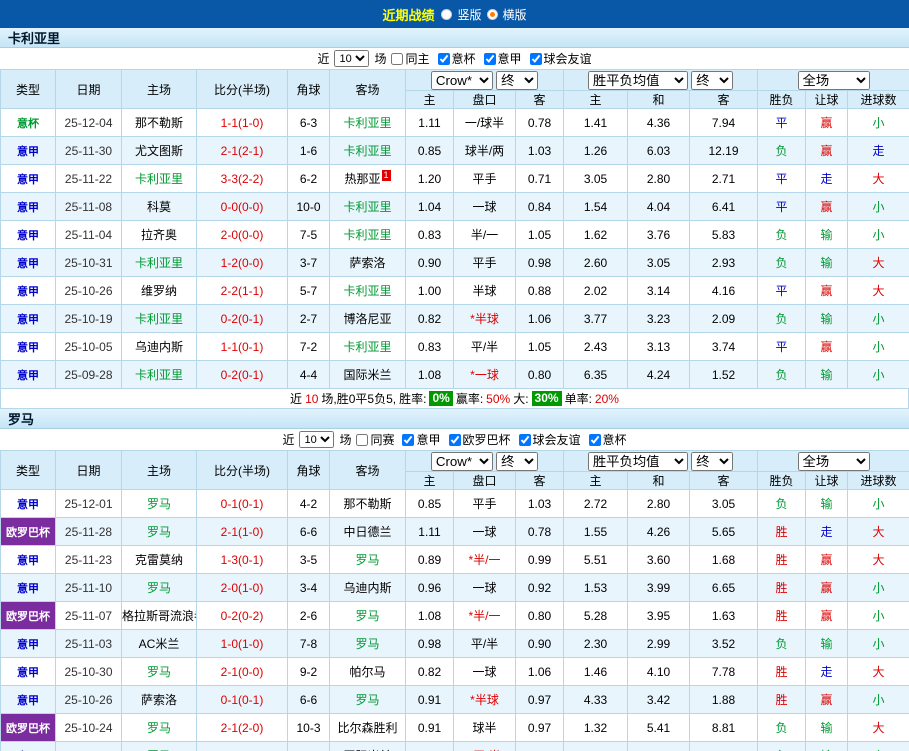 The image size is (909, 751). What do you see at coordinates (546, 398) in the screenshot?
I see `big-rate-badge: 30%` at bounding box center [546, 398].